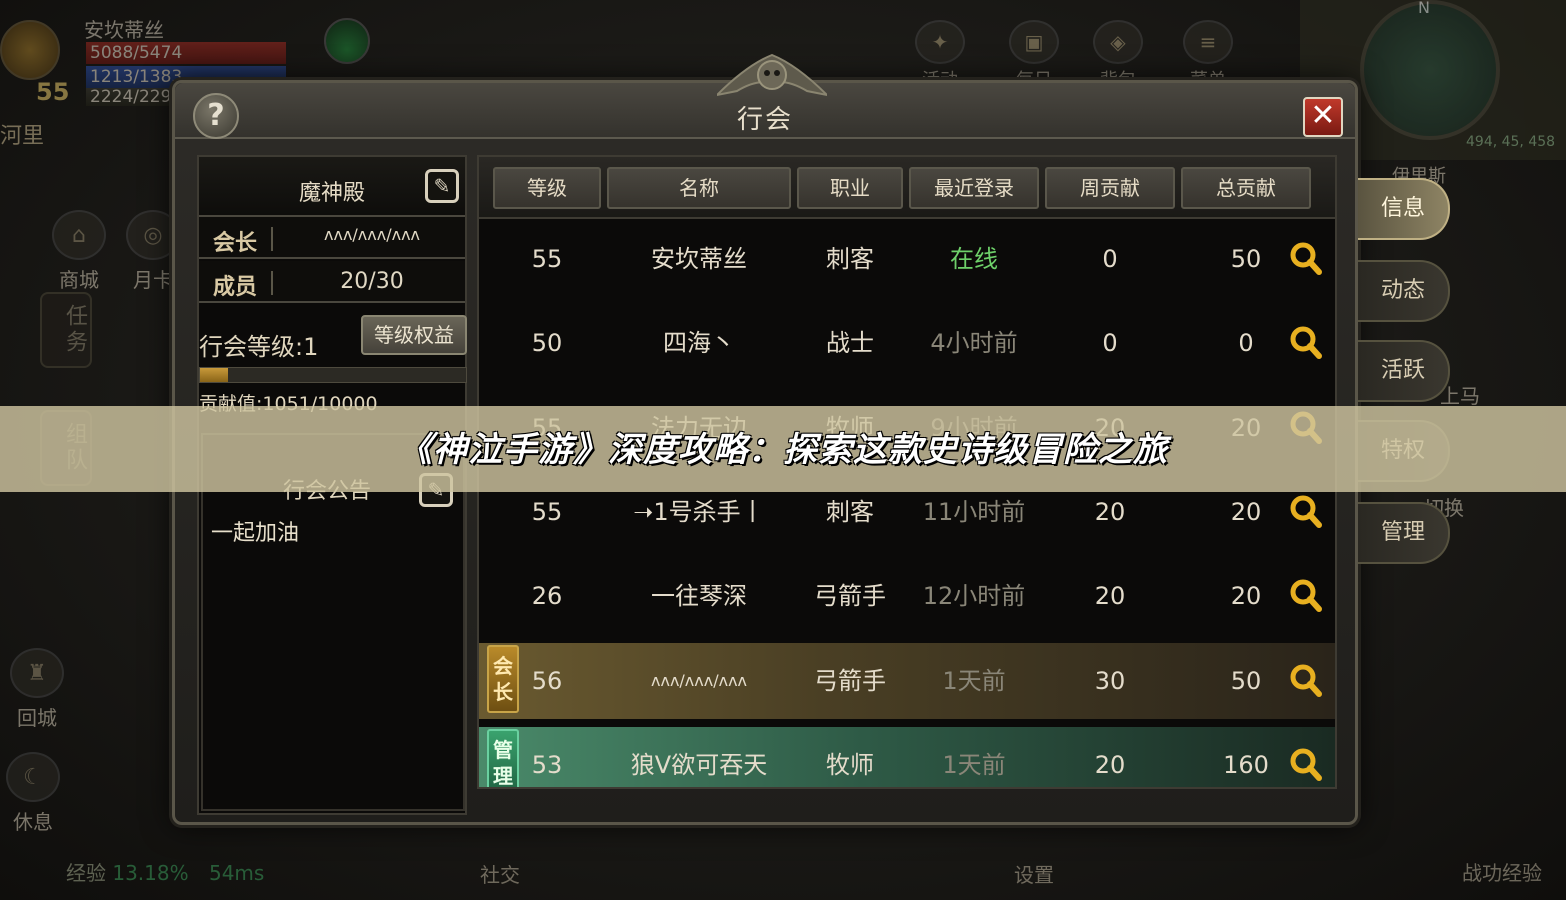  I want to click on cell-class: 战士, so click(850, 343).